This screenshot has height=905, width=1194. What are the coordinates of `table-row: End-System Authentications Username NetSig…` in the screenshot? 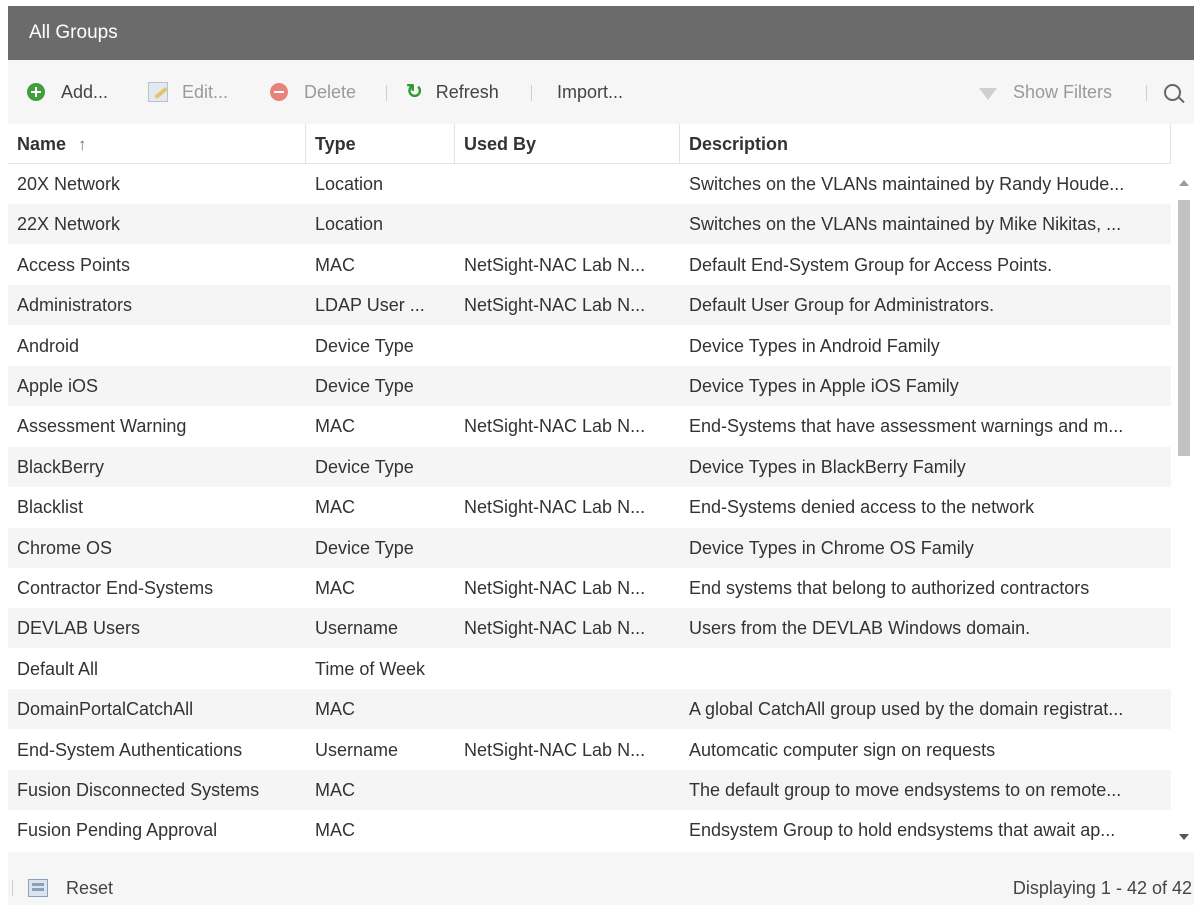 It's located at (589, 750).